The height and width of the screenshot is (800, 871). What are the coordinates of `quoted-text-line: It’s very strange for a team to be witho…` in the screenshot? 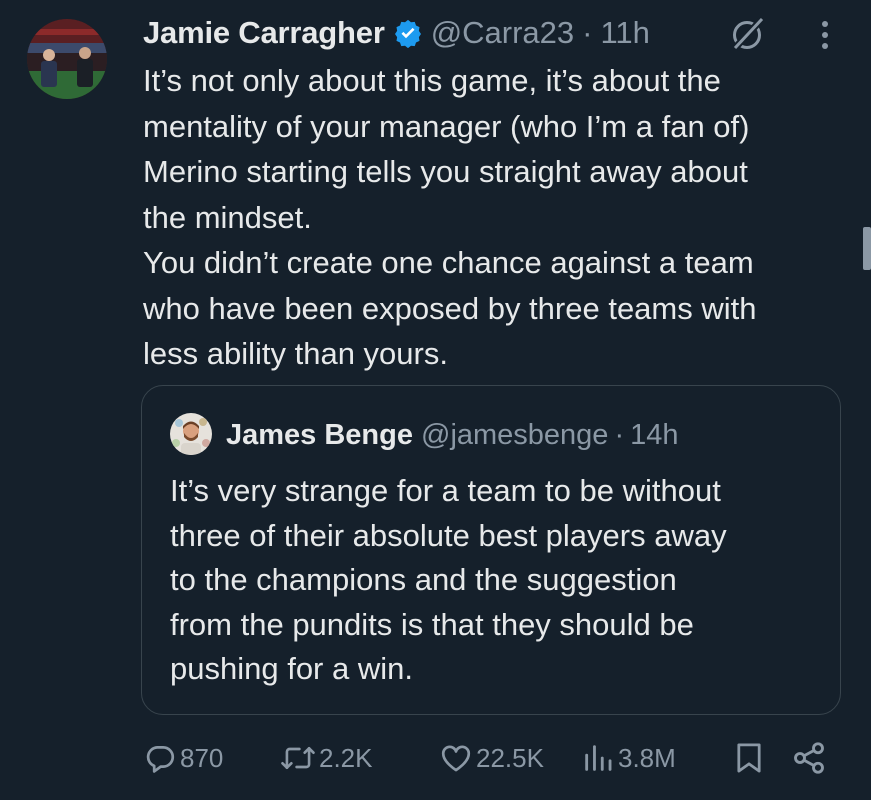 It's located at (445, 490).